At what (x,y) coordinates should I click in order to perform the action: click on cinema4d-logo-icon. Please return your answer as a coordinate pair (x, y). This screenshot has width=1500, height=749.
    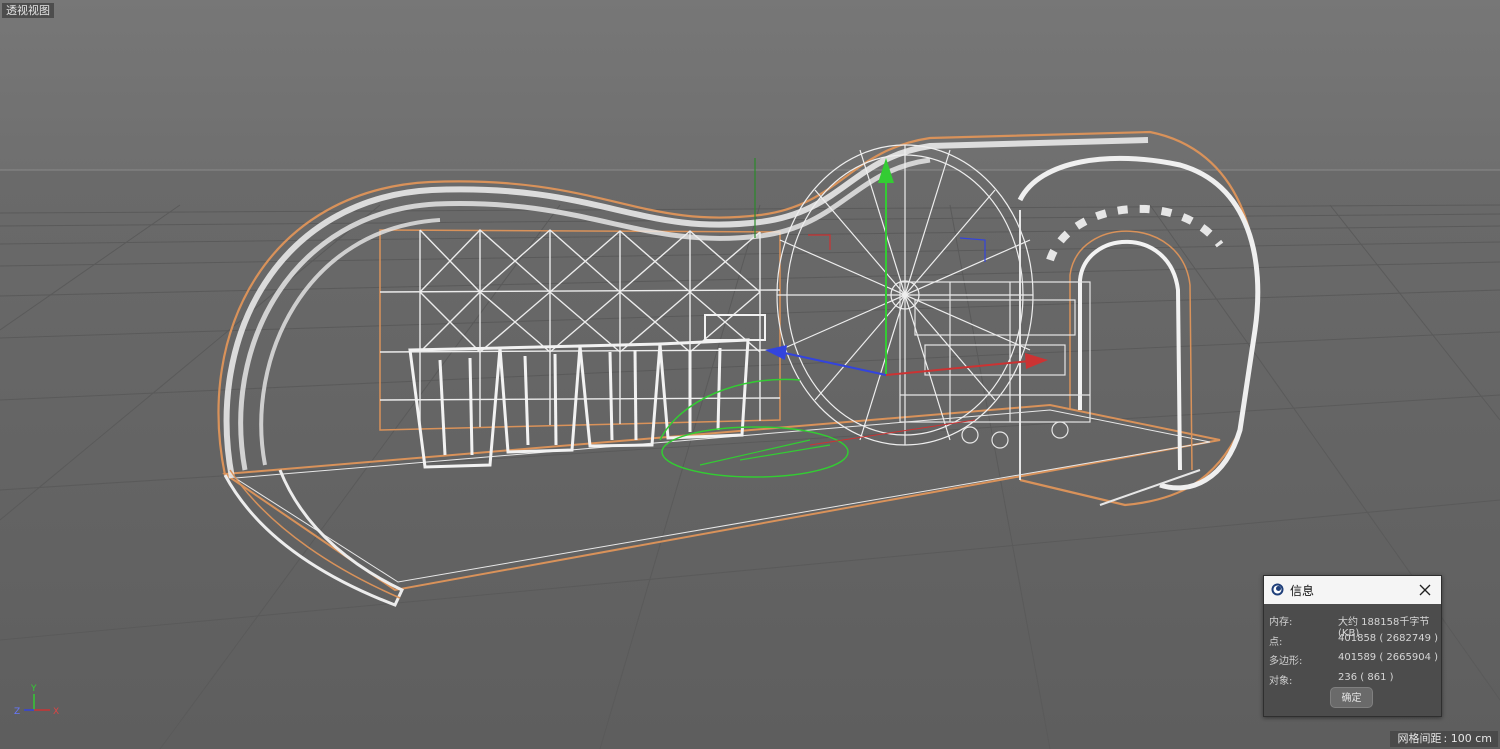
    Looking at the image, I should click on (1277, 589).